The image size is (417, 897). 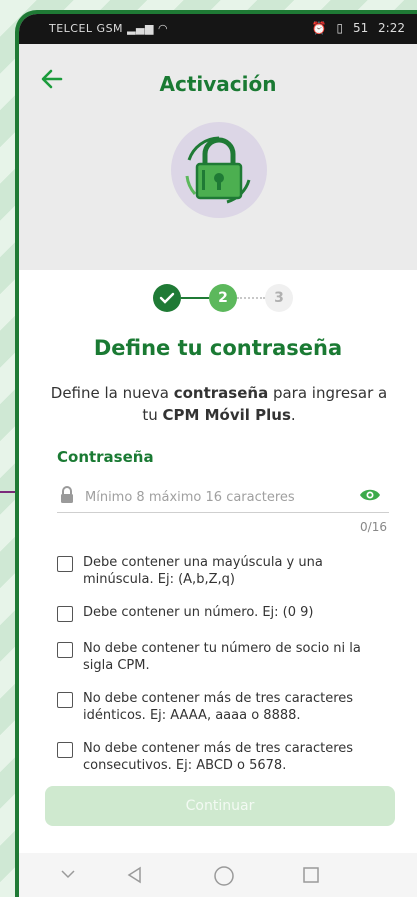 What do you see at coordinates (251, 298) in the screenshot?
I see `step-connector-pending` at bounding box center [251, 298].